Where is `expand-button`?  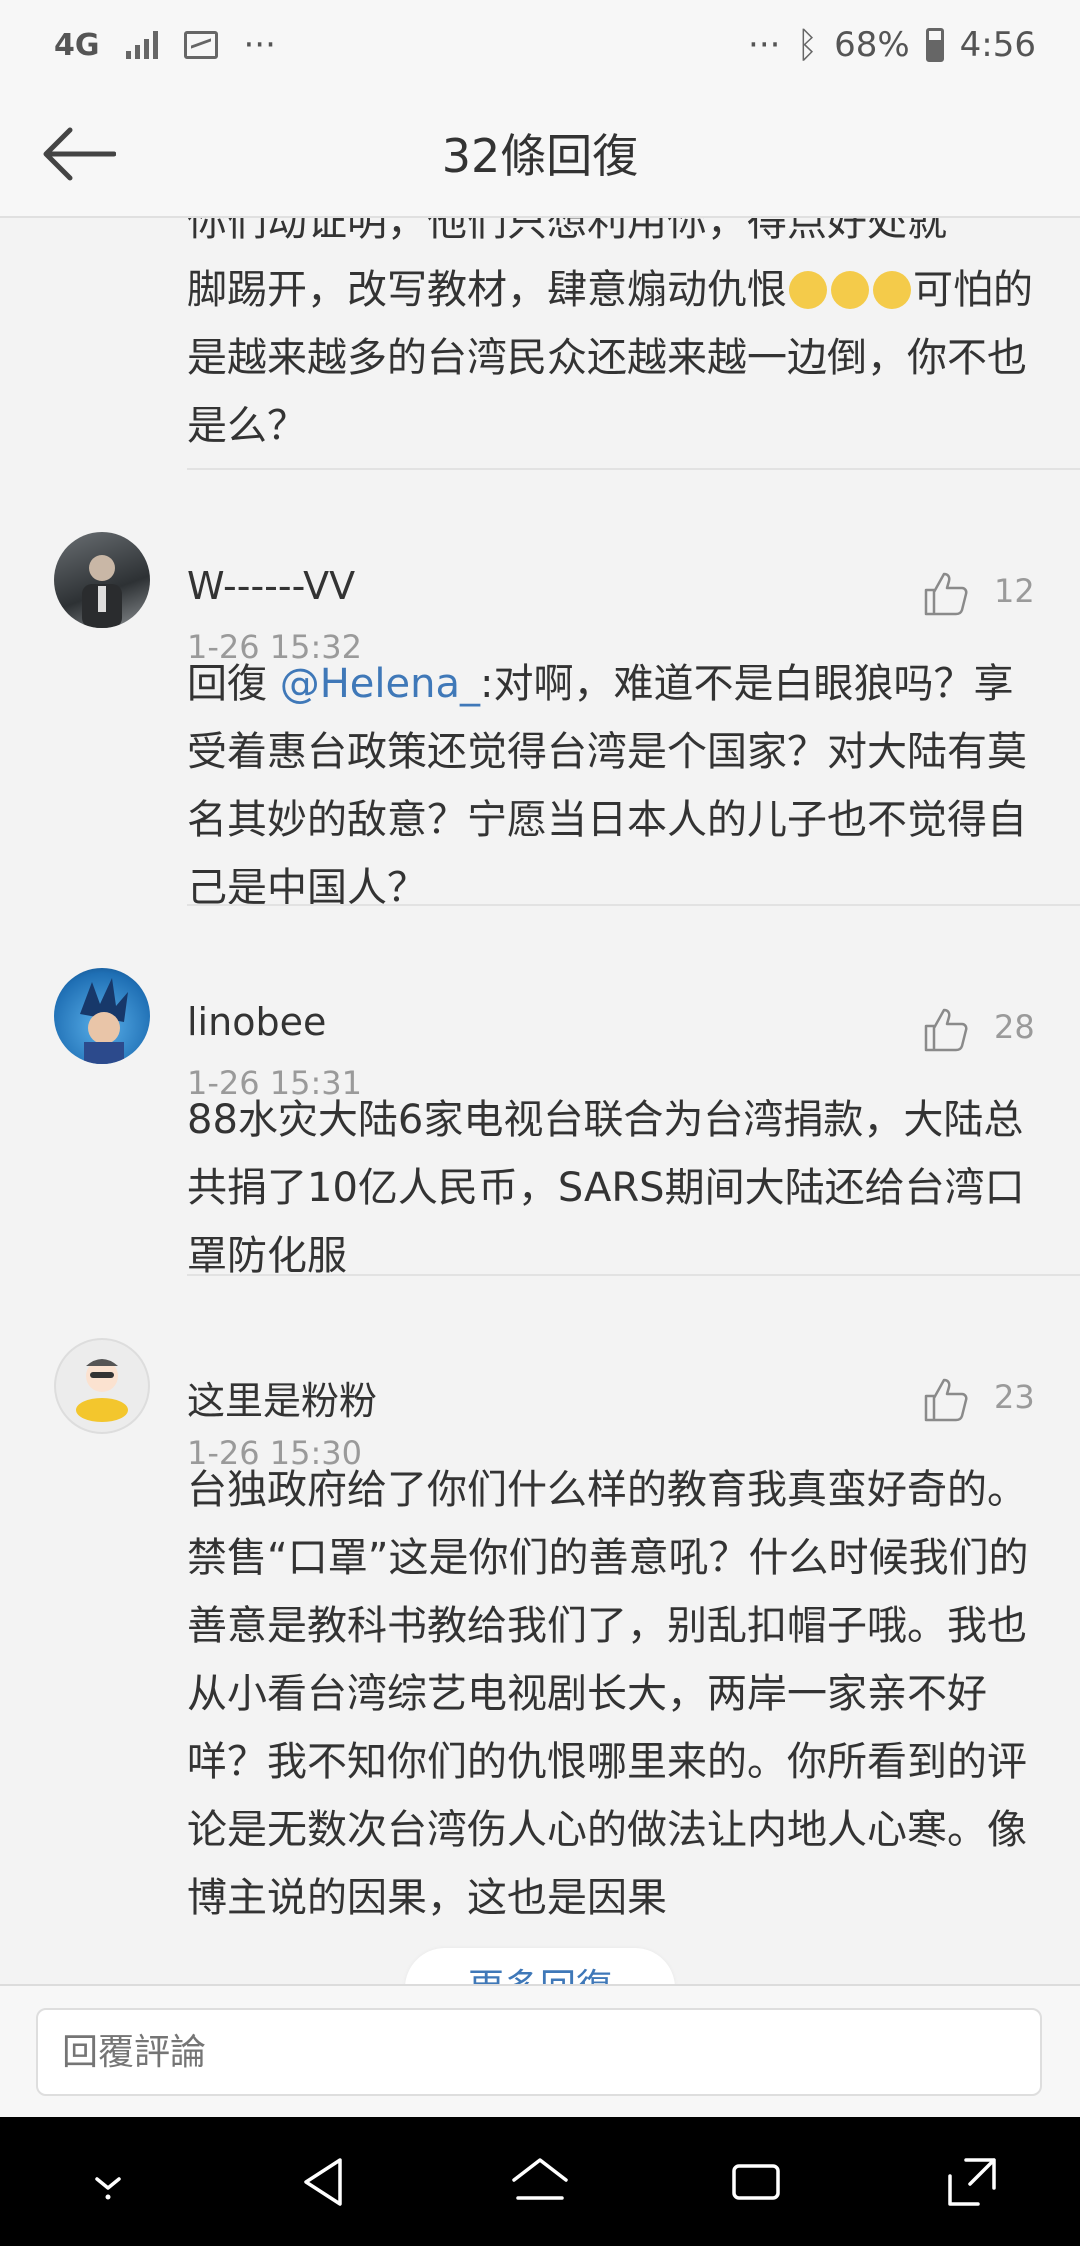 expand-button is located at coordinates (972, 2182).